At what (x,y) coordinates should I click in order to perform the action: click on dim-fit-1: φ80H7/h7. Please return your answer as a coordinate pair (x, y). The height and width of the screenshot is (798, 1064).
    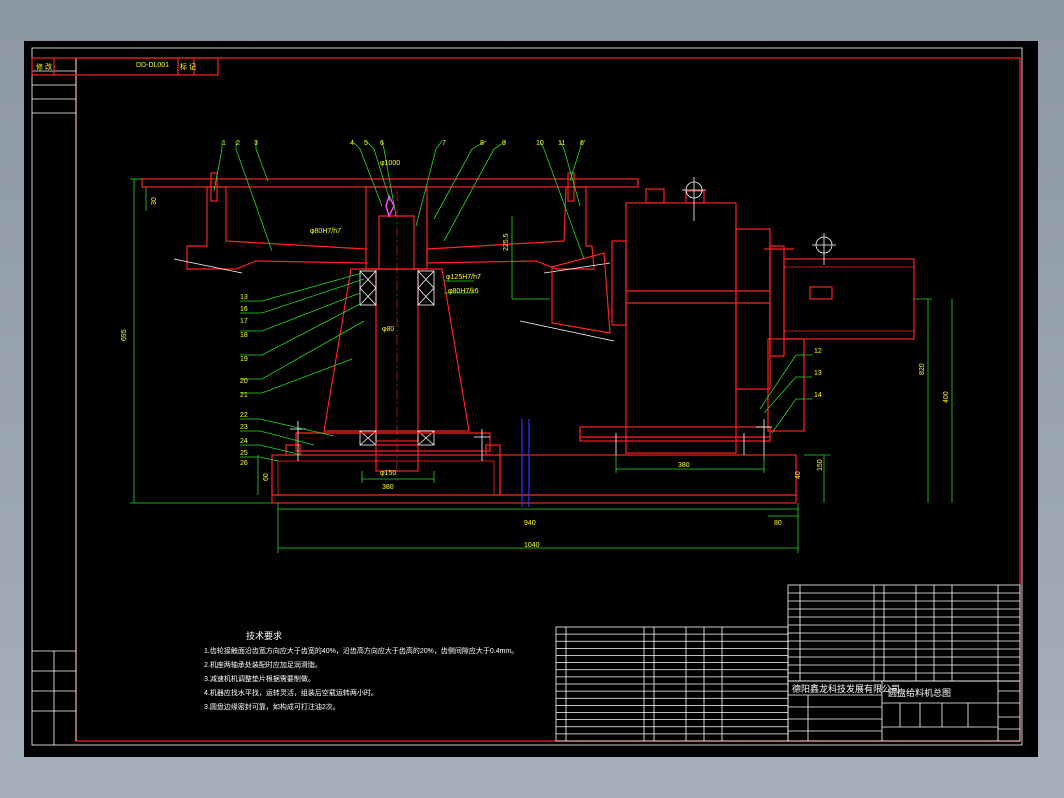
    Looking at the image, I should click on (325, 231).